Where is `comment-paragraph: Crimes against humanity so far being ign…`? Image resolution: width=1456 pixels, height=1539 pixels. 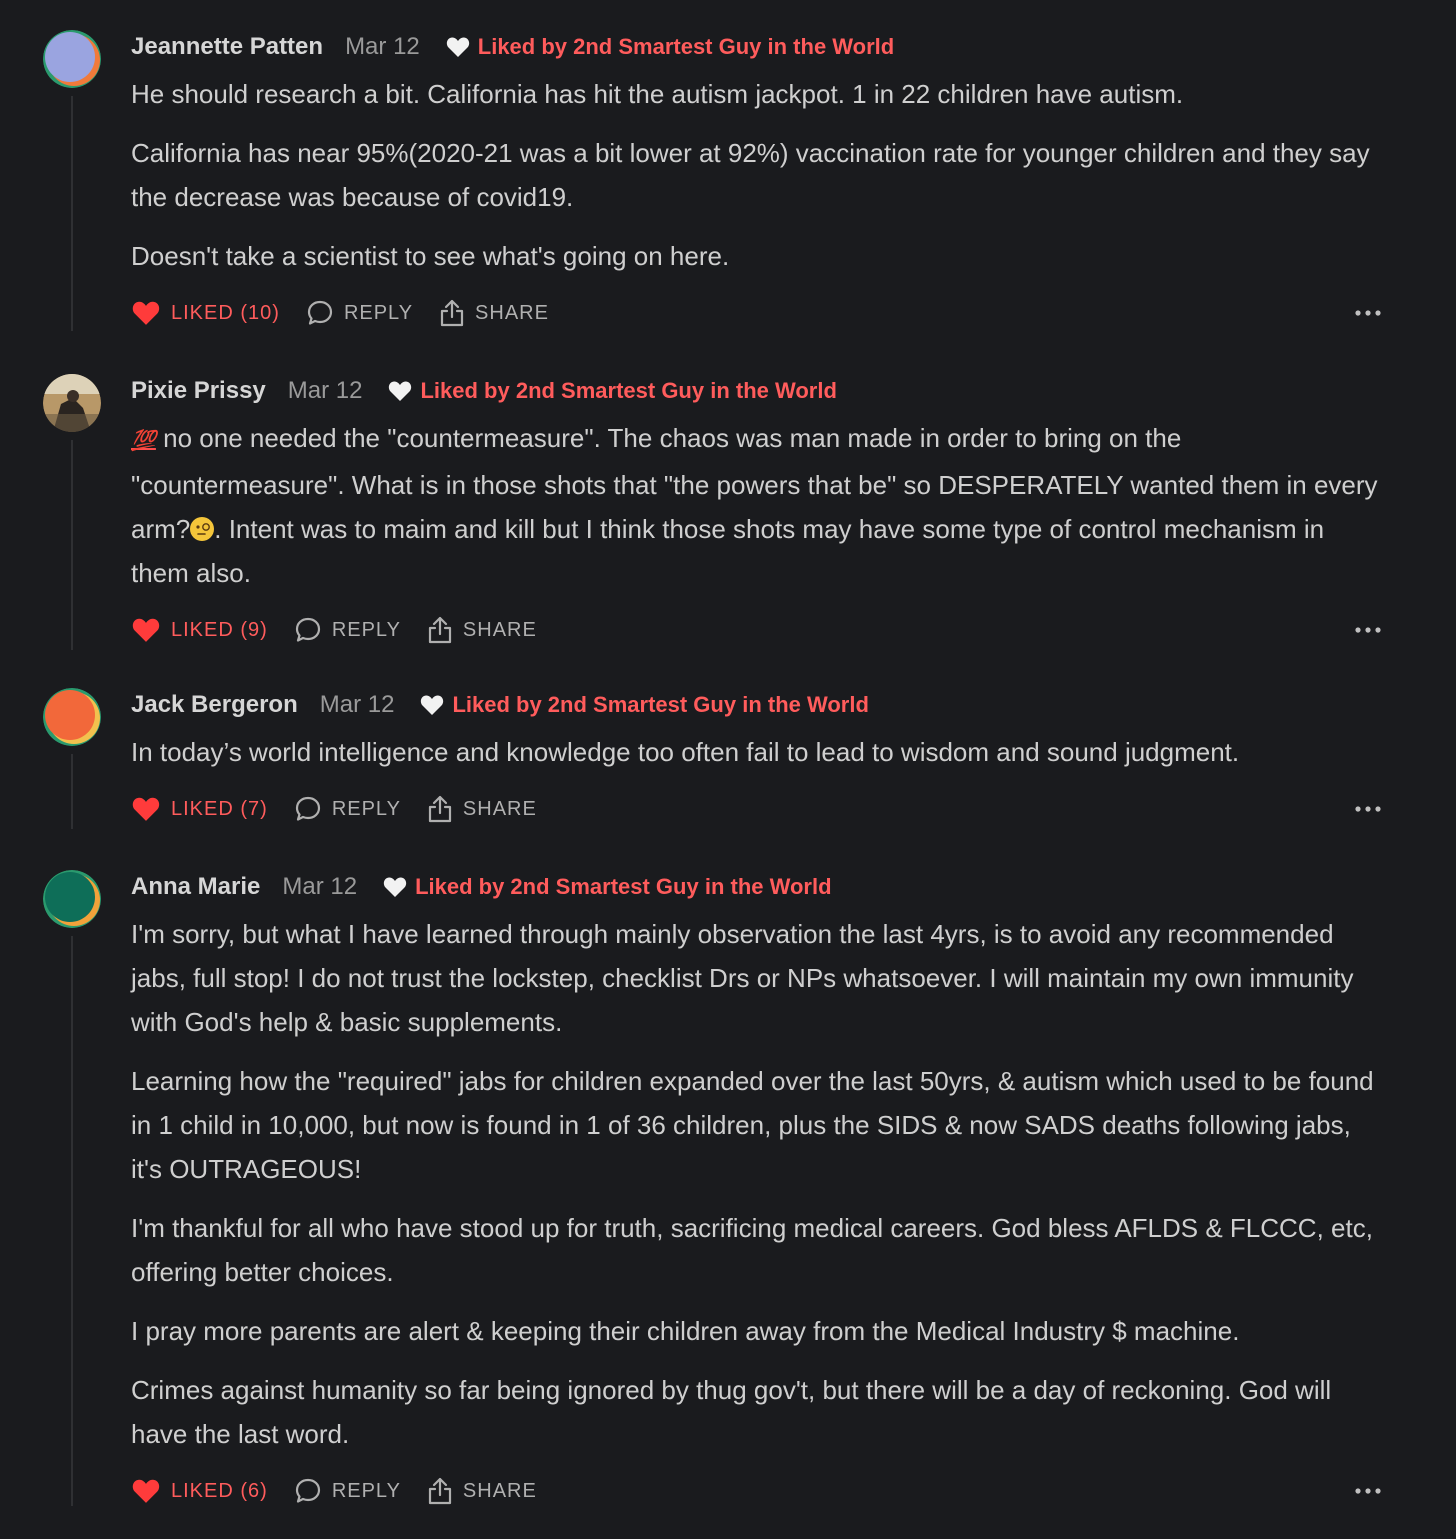 comment-paragraph: Crimes against humanity so far being ign… is located at coordinates (731, 1412).